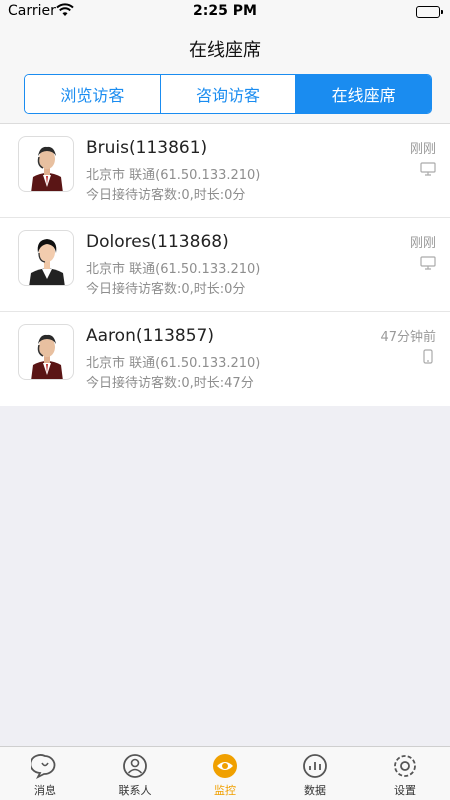  I want to click on tab-label: 消息, so click(45, 790).